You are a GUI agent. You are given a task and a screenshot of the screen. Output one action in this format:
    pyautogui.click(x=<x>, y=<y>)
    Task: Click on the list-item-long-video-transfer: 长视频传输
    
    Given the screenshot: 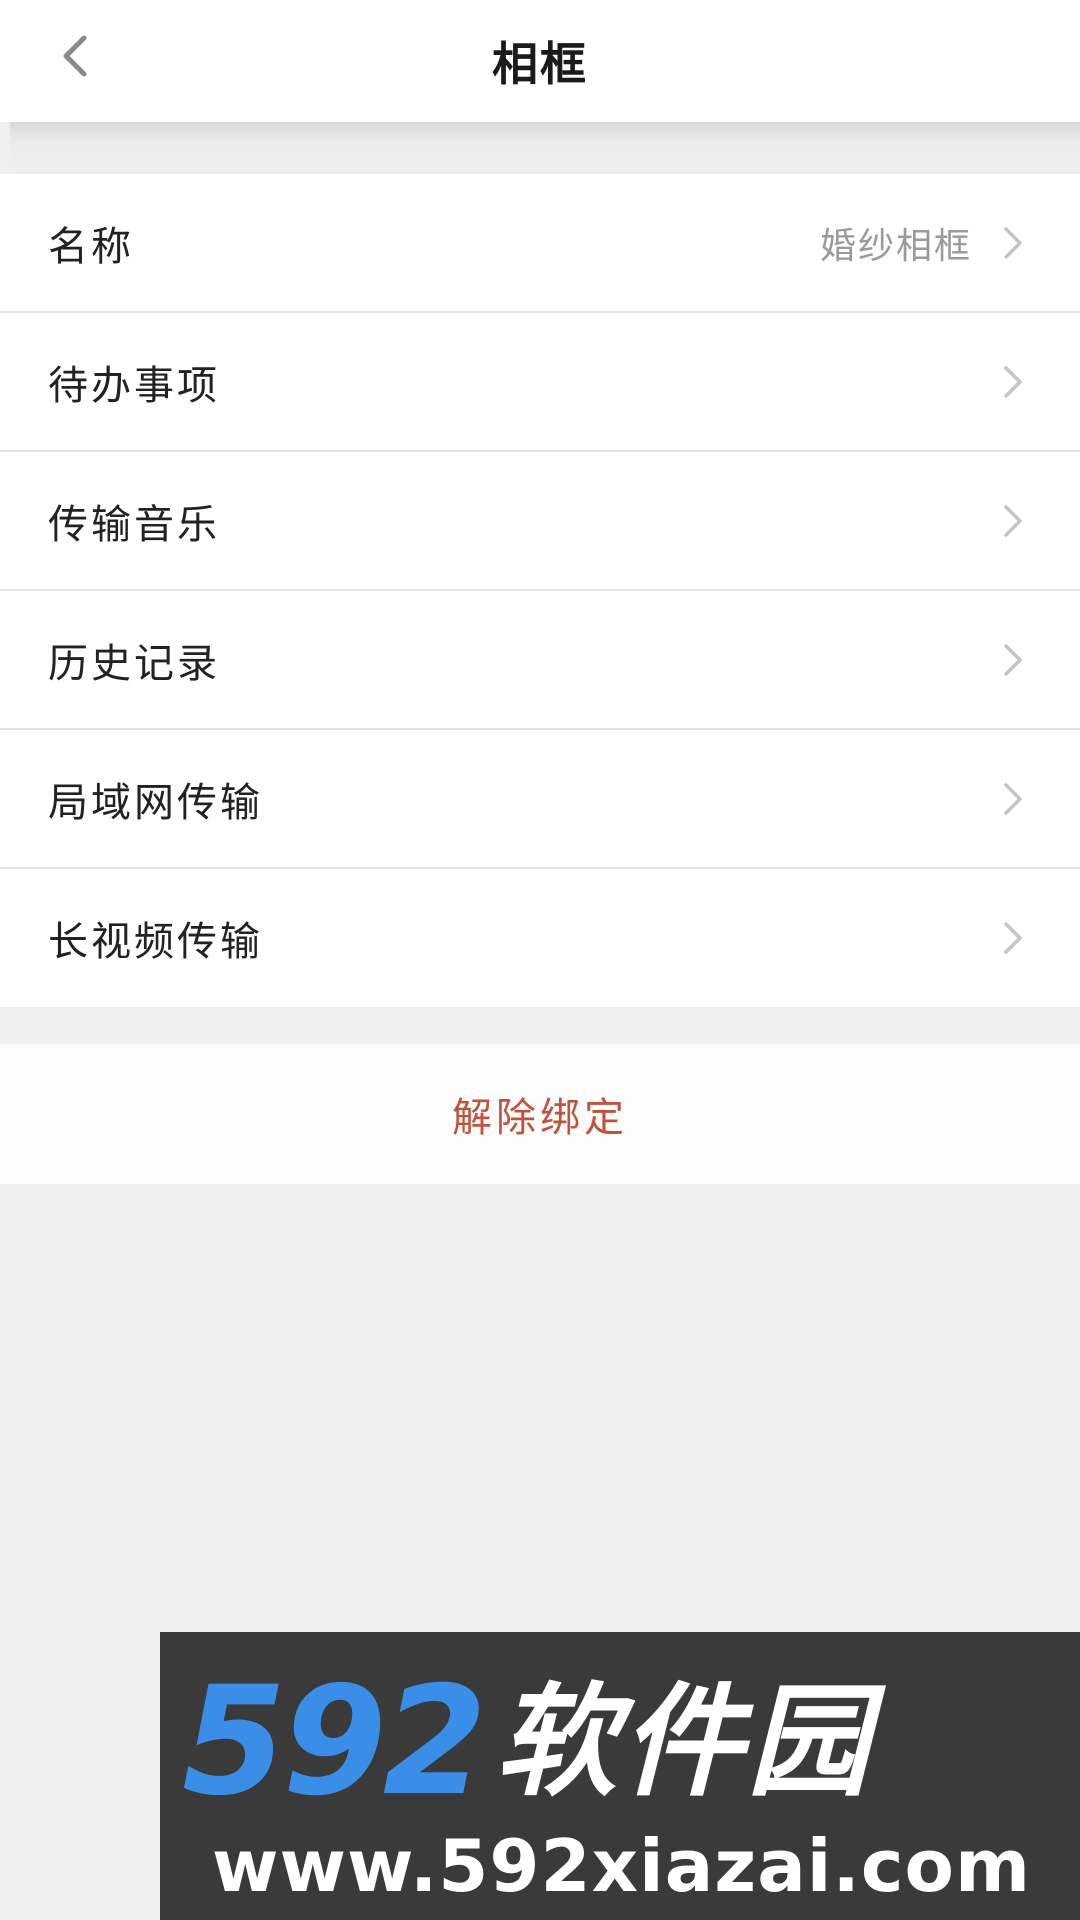 What is the action you would take?
    pyautogui.click(x=540, y=938)
    